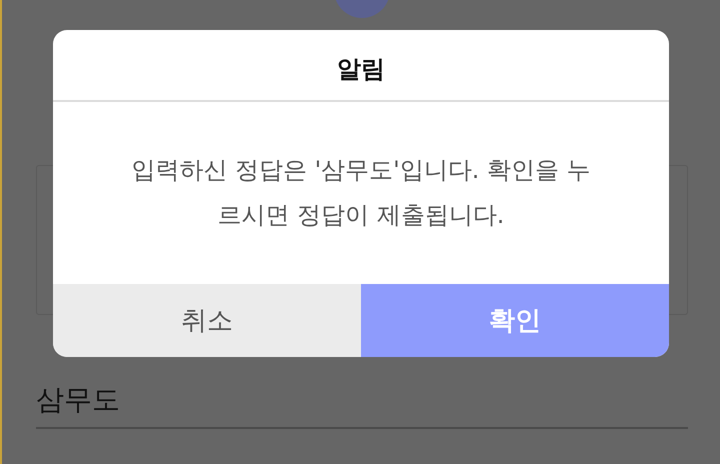  I want to click on answer-field: 삼무도, so click(362, 405).